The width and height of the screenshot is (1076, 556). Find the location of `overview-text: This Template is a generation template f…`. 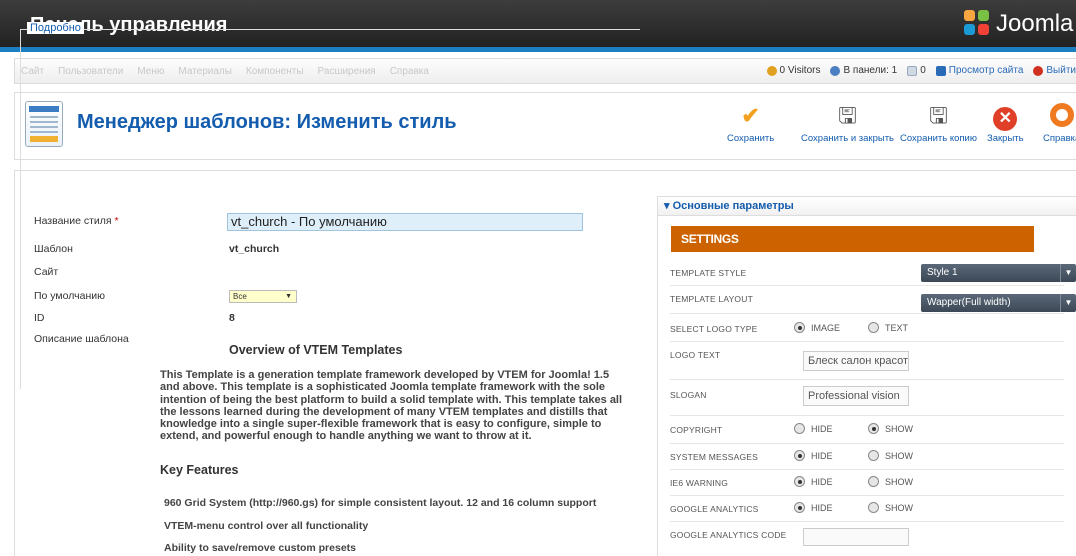

overview-text: This Template is a generation template f… is located at coordinates (391, 406).